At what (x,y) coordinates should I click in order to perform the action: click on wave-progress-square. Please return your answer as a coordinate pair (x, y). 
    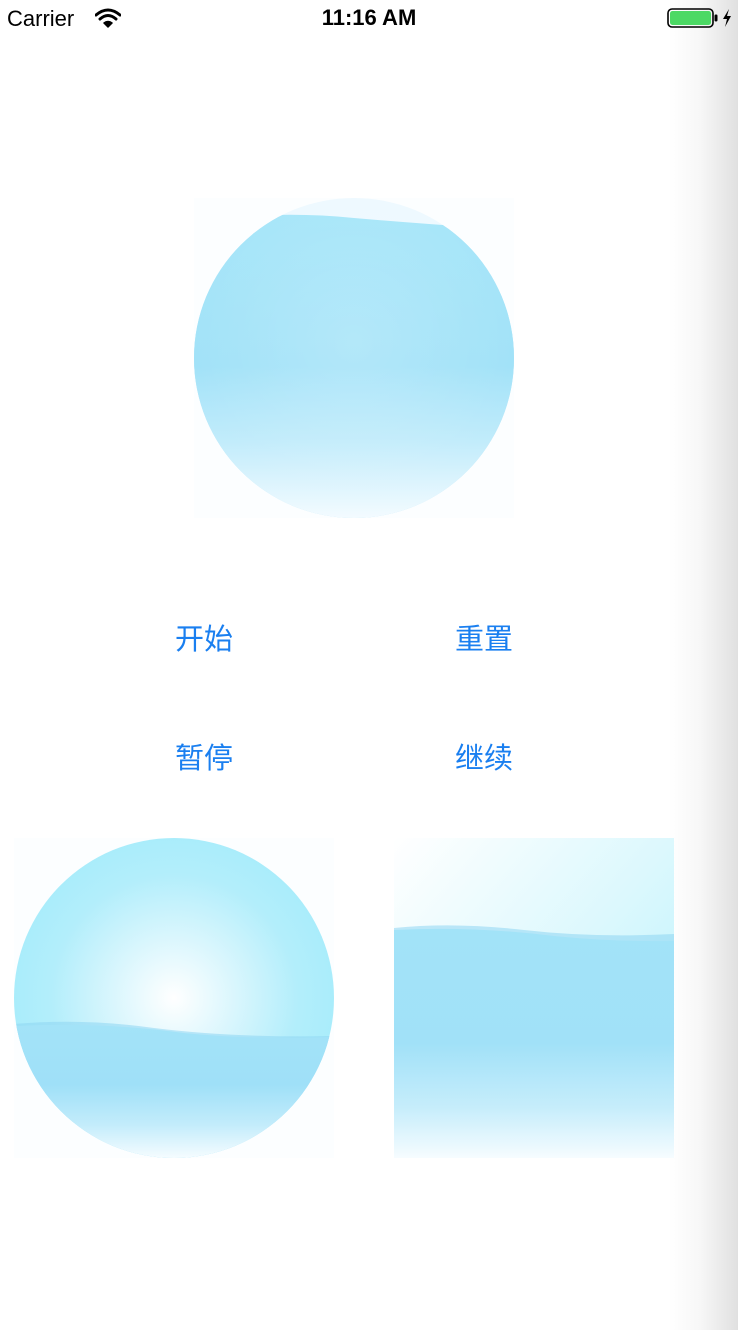
    Looking at the image, I should click on (534, 998).